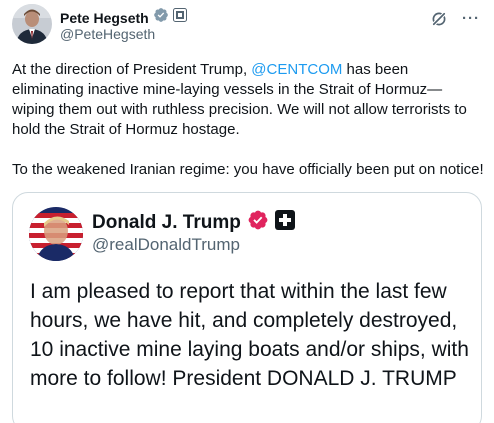 The width and height of the screenshot is (494, 423). Describe the element at coordinates (179, 17) in the screenshot. I see `government-badge-icon` at that location.